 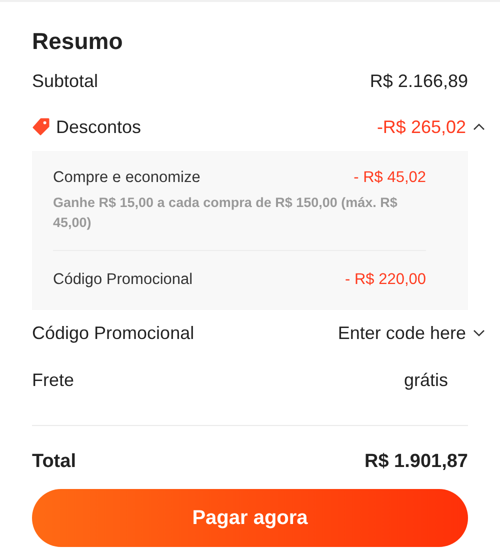 I want to click on total-label: Total, so click(x=54, y=462).